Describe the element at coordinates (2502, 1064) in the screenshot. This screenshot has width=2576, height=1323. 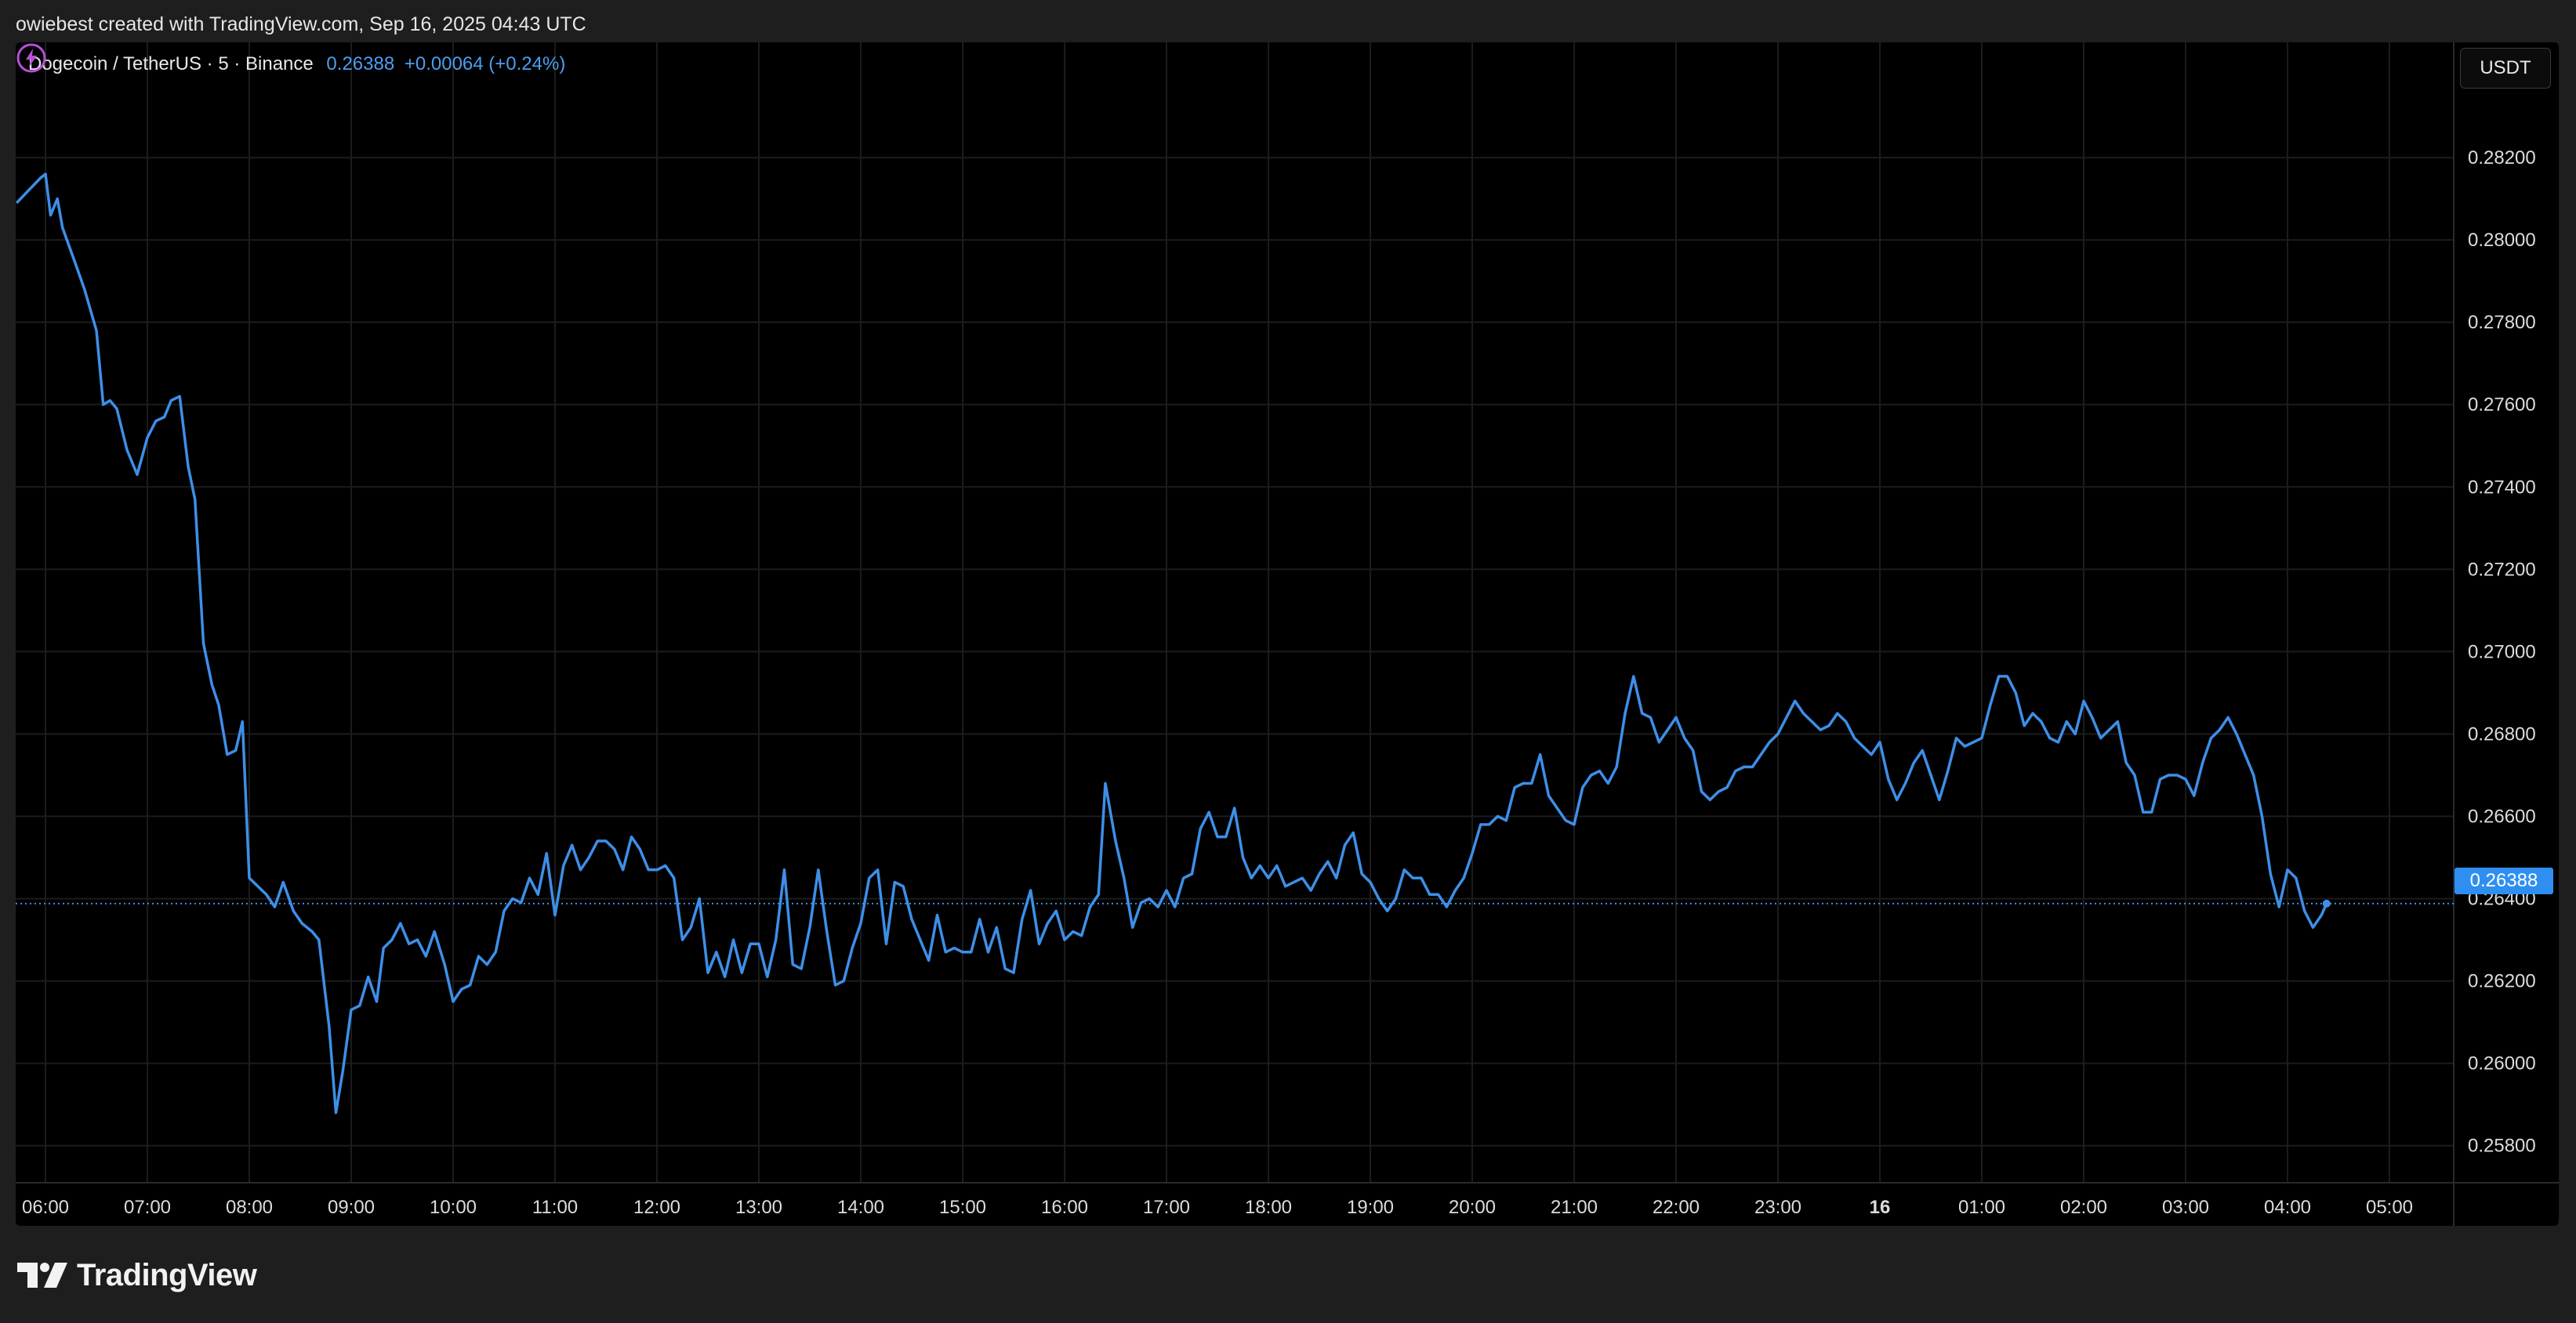
I see `y-tick-label: 0.26000` at that location.